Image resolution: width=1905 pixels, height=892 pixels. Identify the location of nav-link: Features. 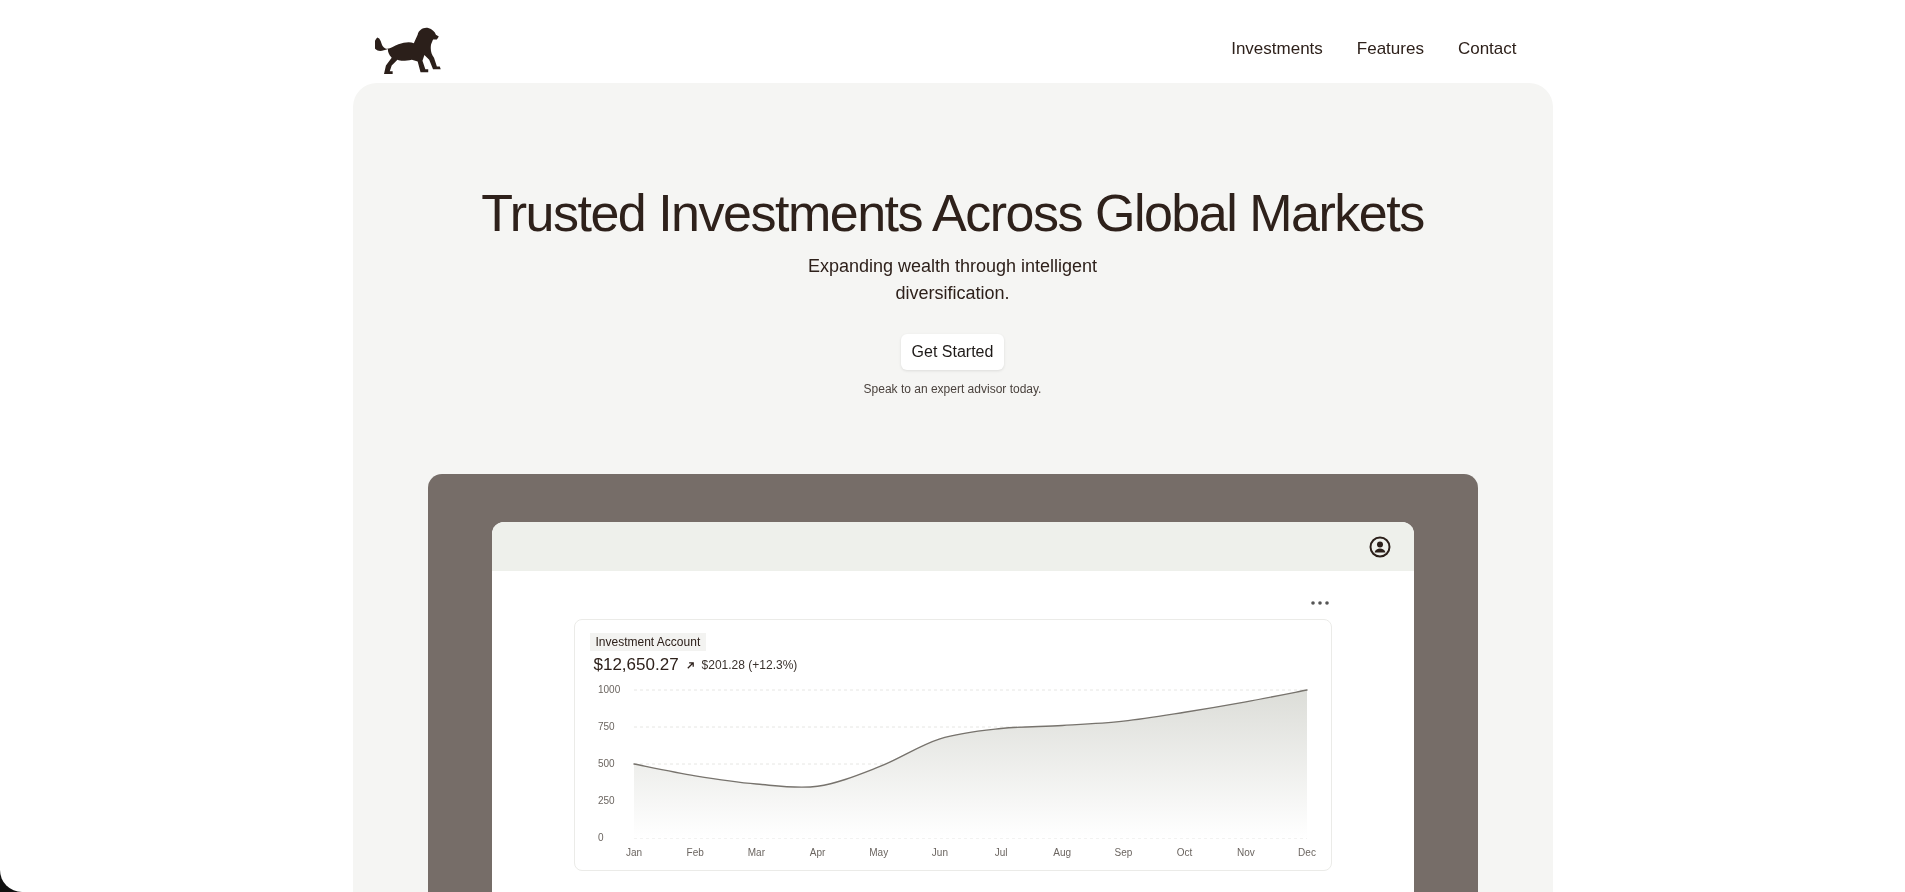
(1390, 48).